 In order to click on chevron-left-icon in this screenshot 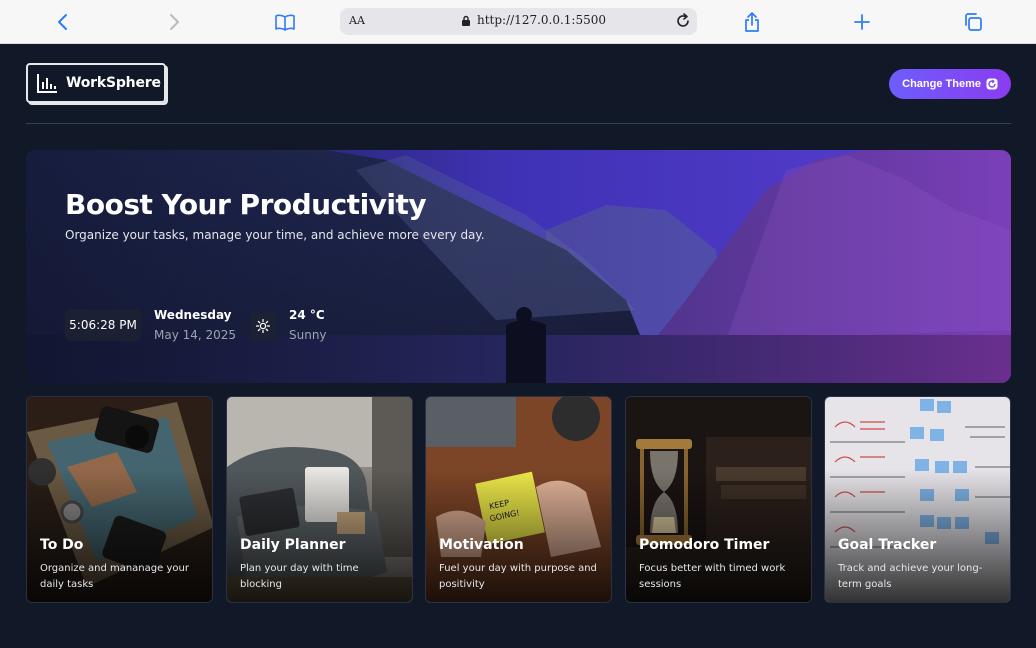, I will do `click(62, 22)`.